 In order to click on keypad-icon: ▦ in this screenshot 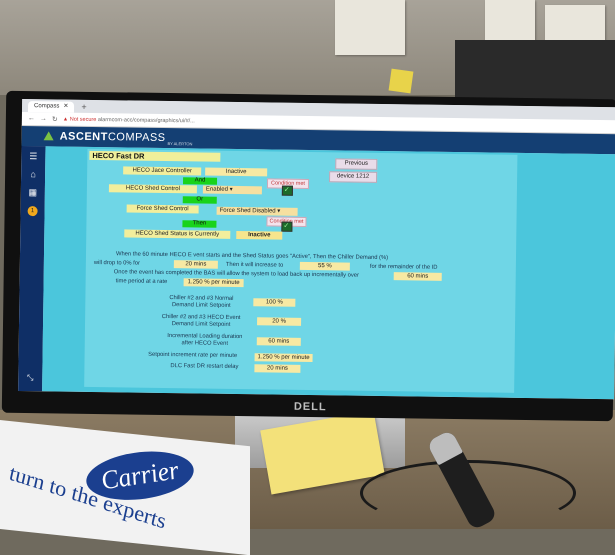, I will do `click(33, 192)`.